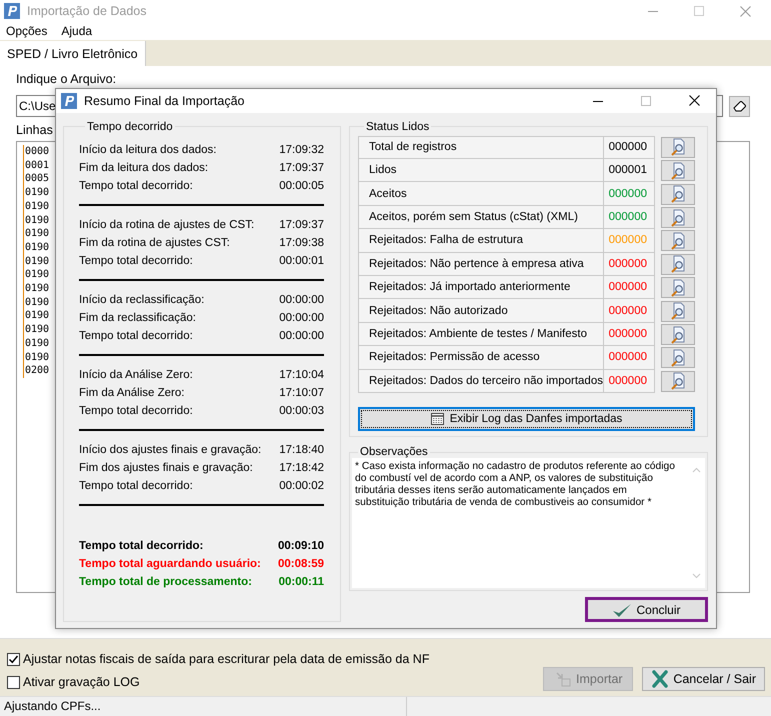 Image resolution: width=771 pixels, height=716 pixels. What do you see at coordinates (481, 170) in the screenshot?
I see `table-cell: Lidos` at bounding box center [481, 170].